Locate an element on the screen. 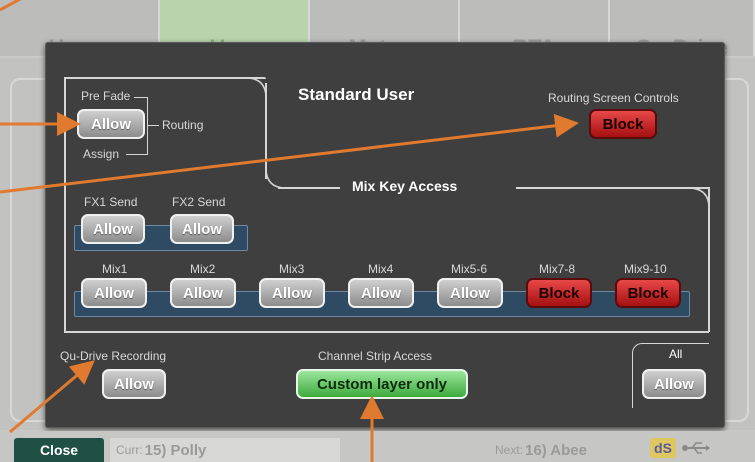  next-scene: Next: 16) Abee is located at coordinates (560, 450).